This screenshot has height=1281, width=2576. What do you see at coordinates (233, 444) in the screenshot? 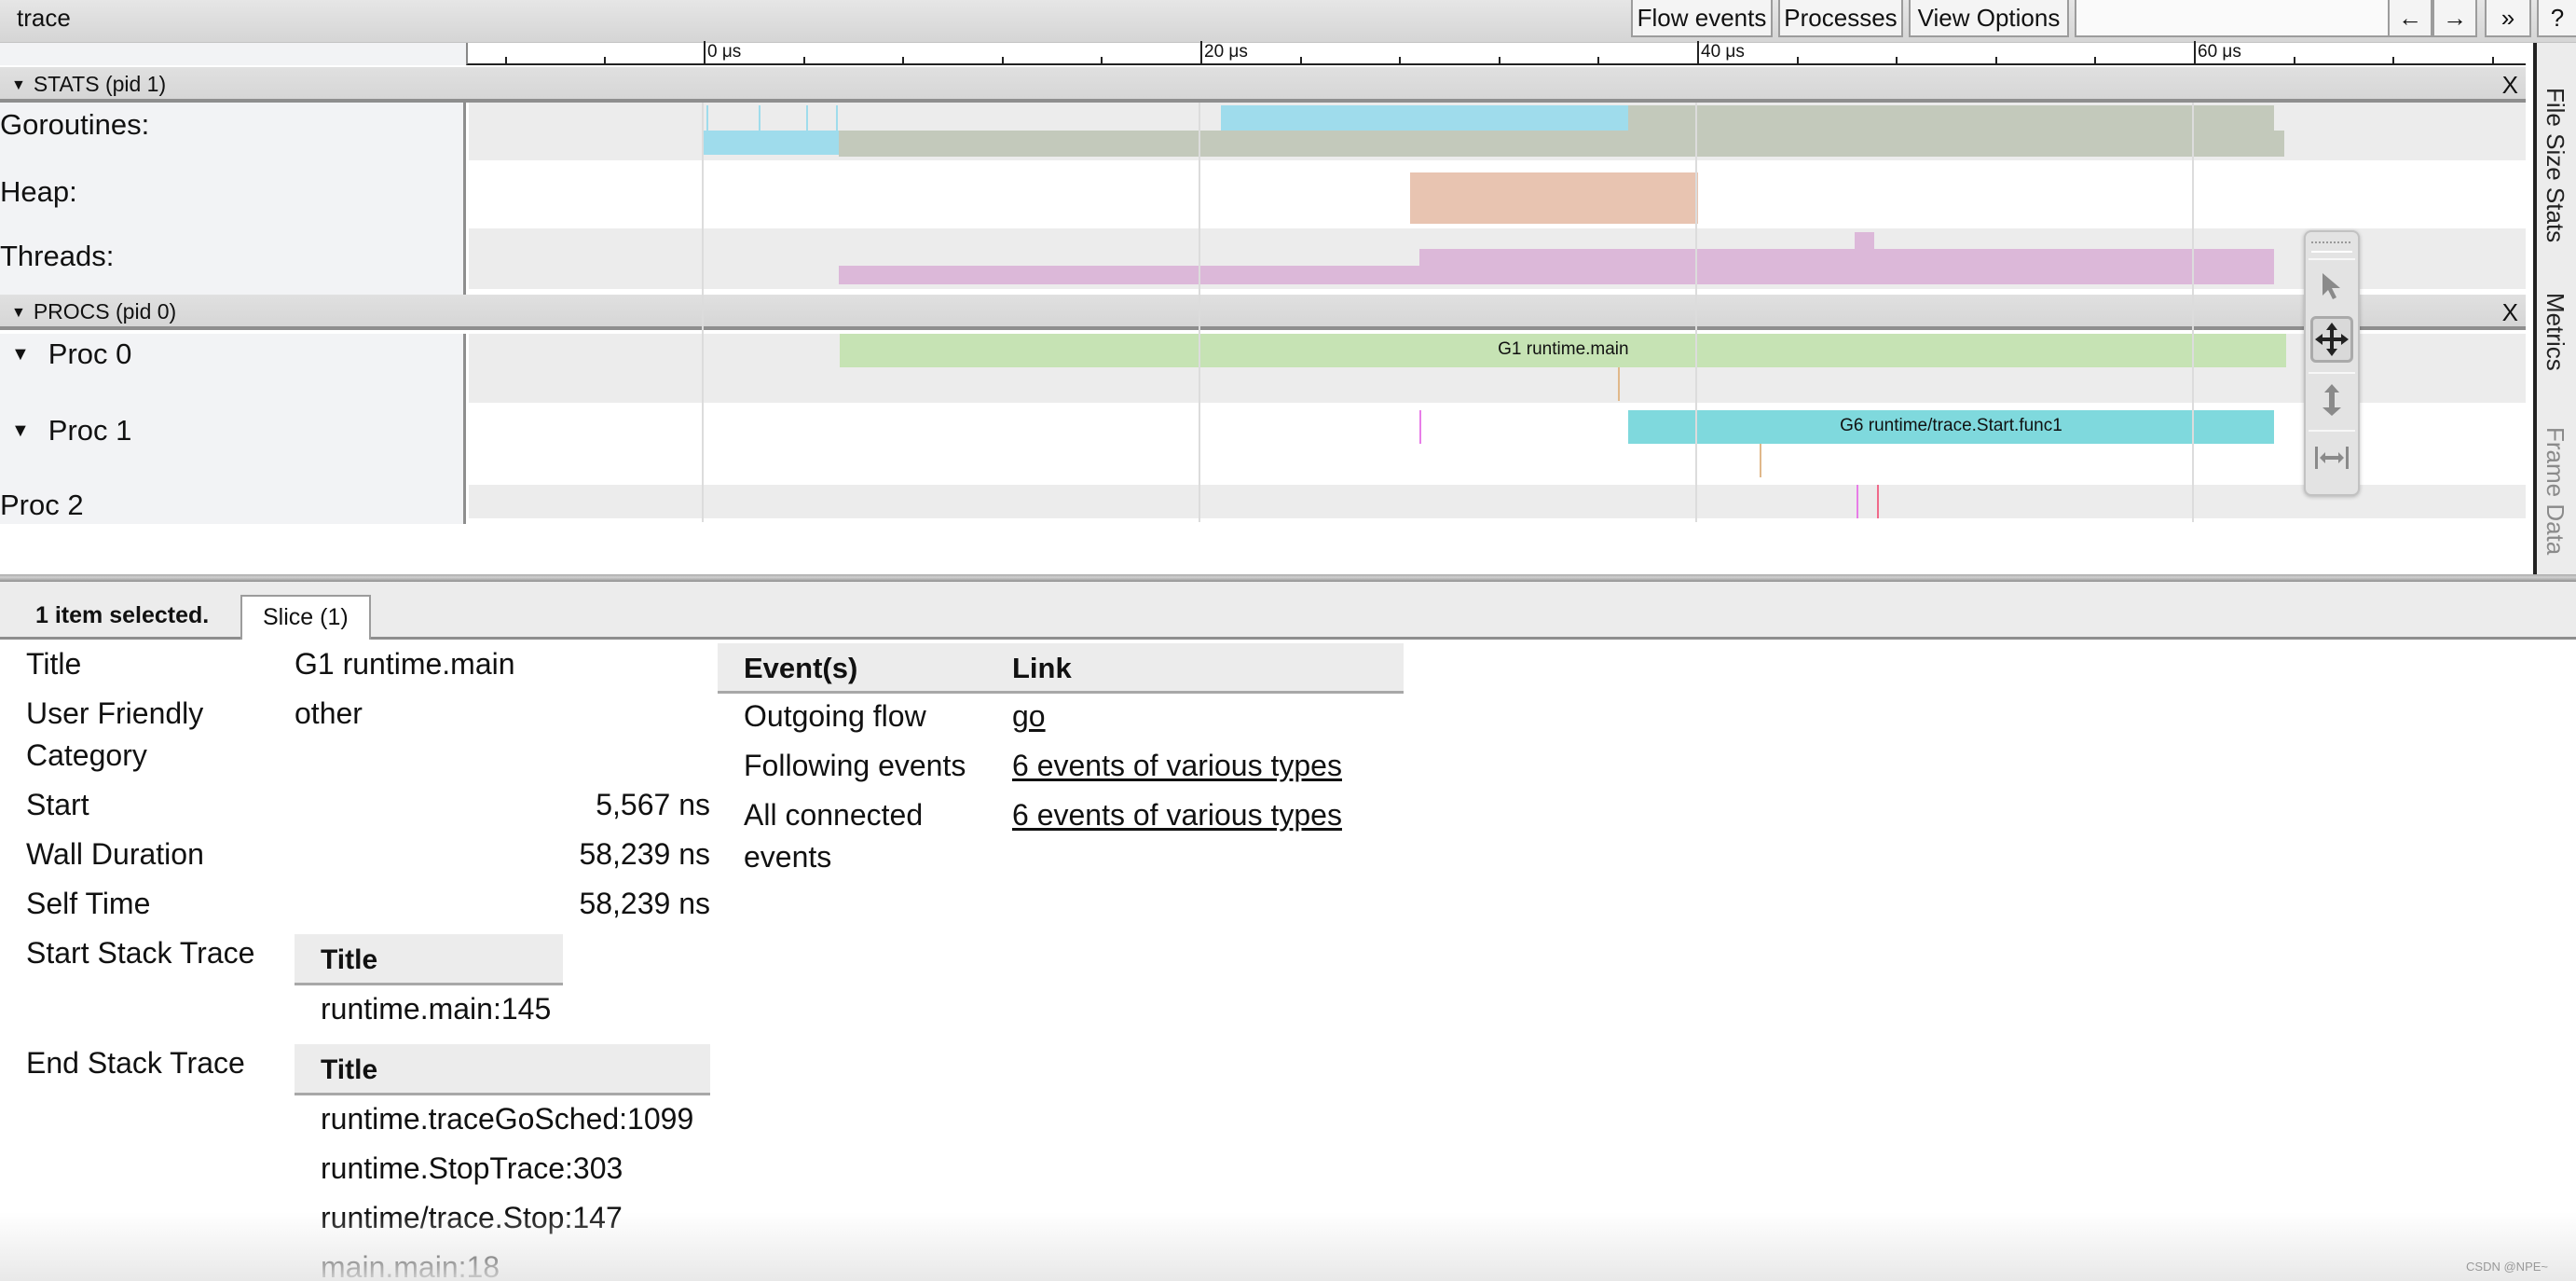
I see `thread-label-proc-1: ▼ Proc 1` at bounding box center [233, 444].